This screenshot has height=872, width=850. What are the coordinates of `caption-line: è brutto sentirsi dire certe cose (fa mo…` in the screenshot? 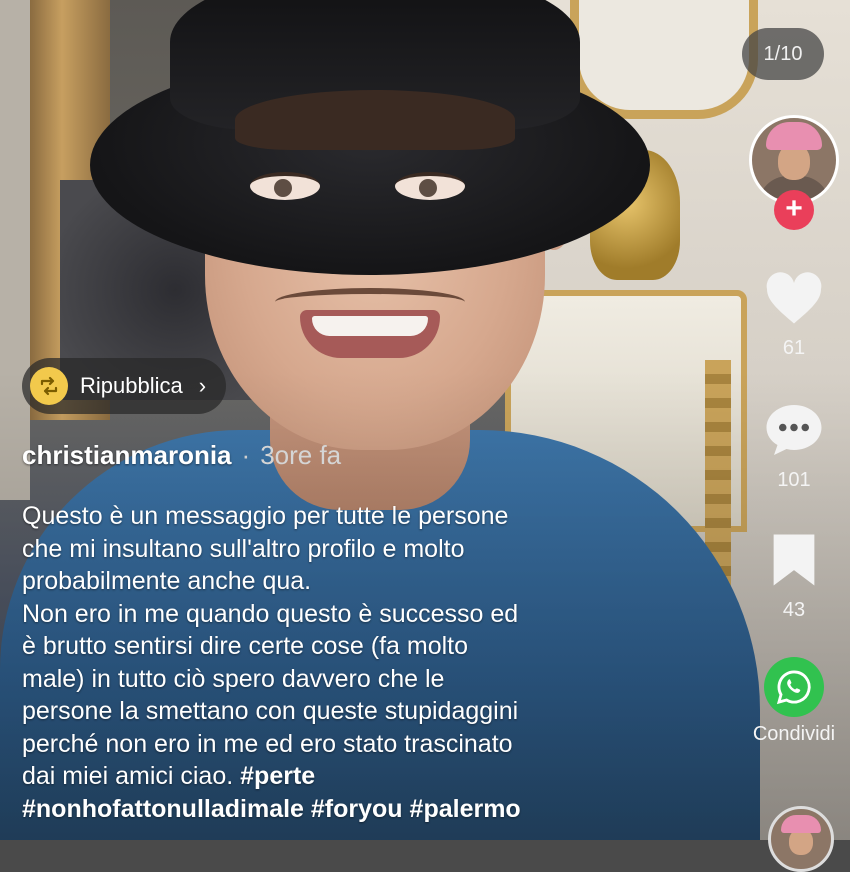 It's located at (245, 646).